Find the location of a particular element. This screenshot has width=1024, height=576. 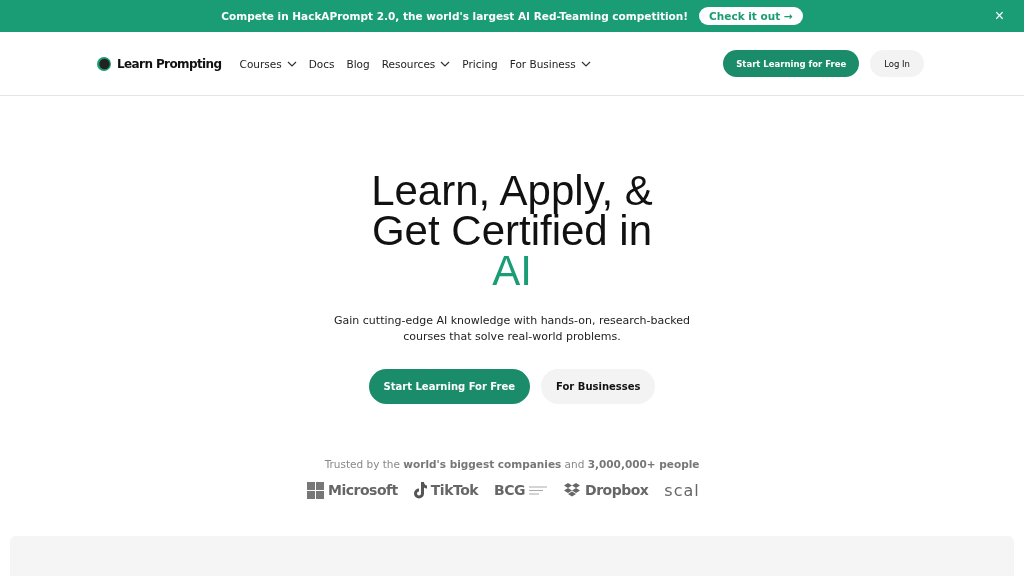

banner-text: Compete in HackAPrompt 2.0, the world's largest AI Red-Teaming competition! is located at coordinates (455, 16).